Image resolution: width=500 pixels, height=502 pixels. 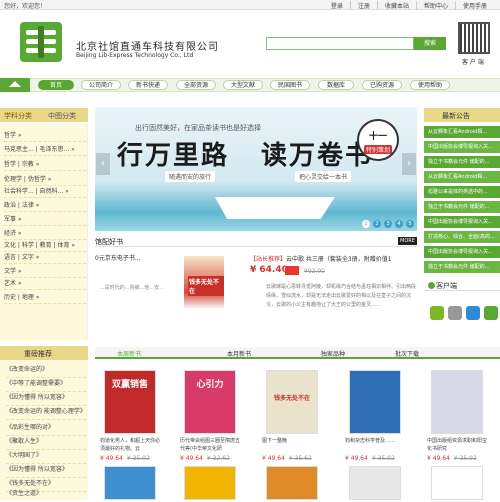 I want to click on book-title: 中国出版组资源求职和阳宝化书研究, so click(x=457, y=445).